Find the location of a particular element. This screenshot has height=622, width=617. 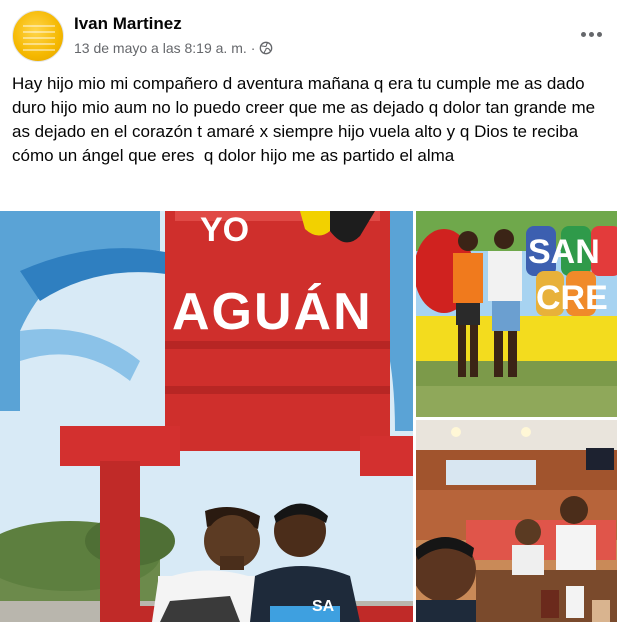

post-meta: 13 de mayo a las 8:19 a. m. · is located at coordinates (173, 48).